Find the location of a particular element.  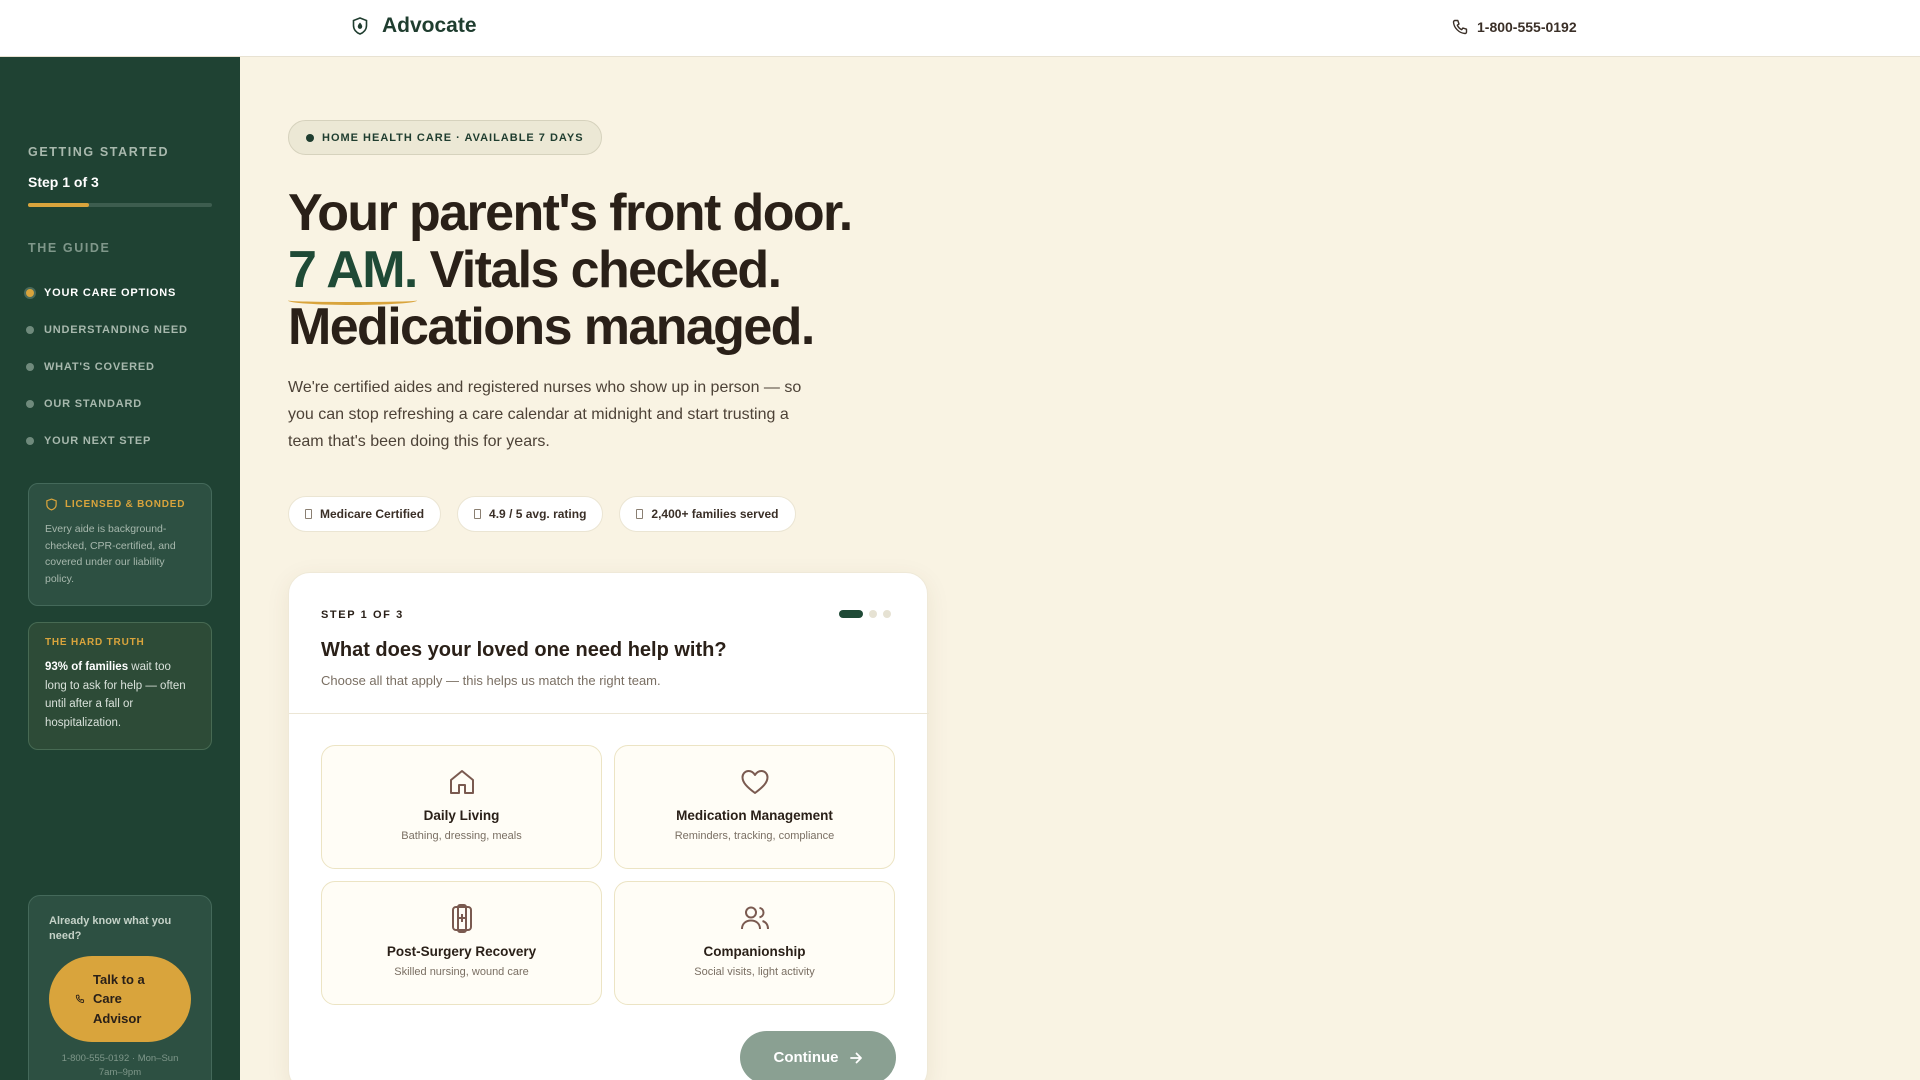

headline-line-2: Vitals checked. is located at coordinates (599, 270).